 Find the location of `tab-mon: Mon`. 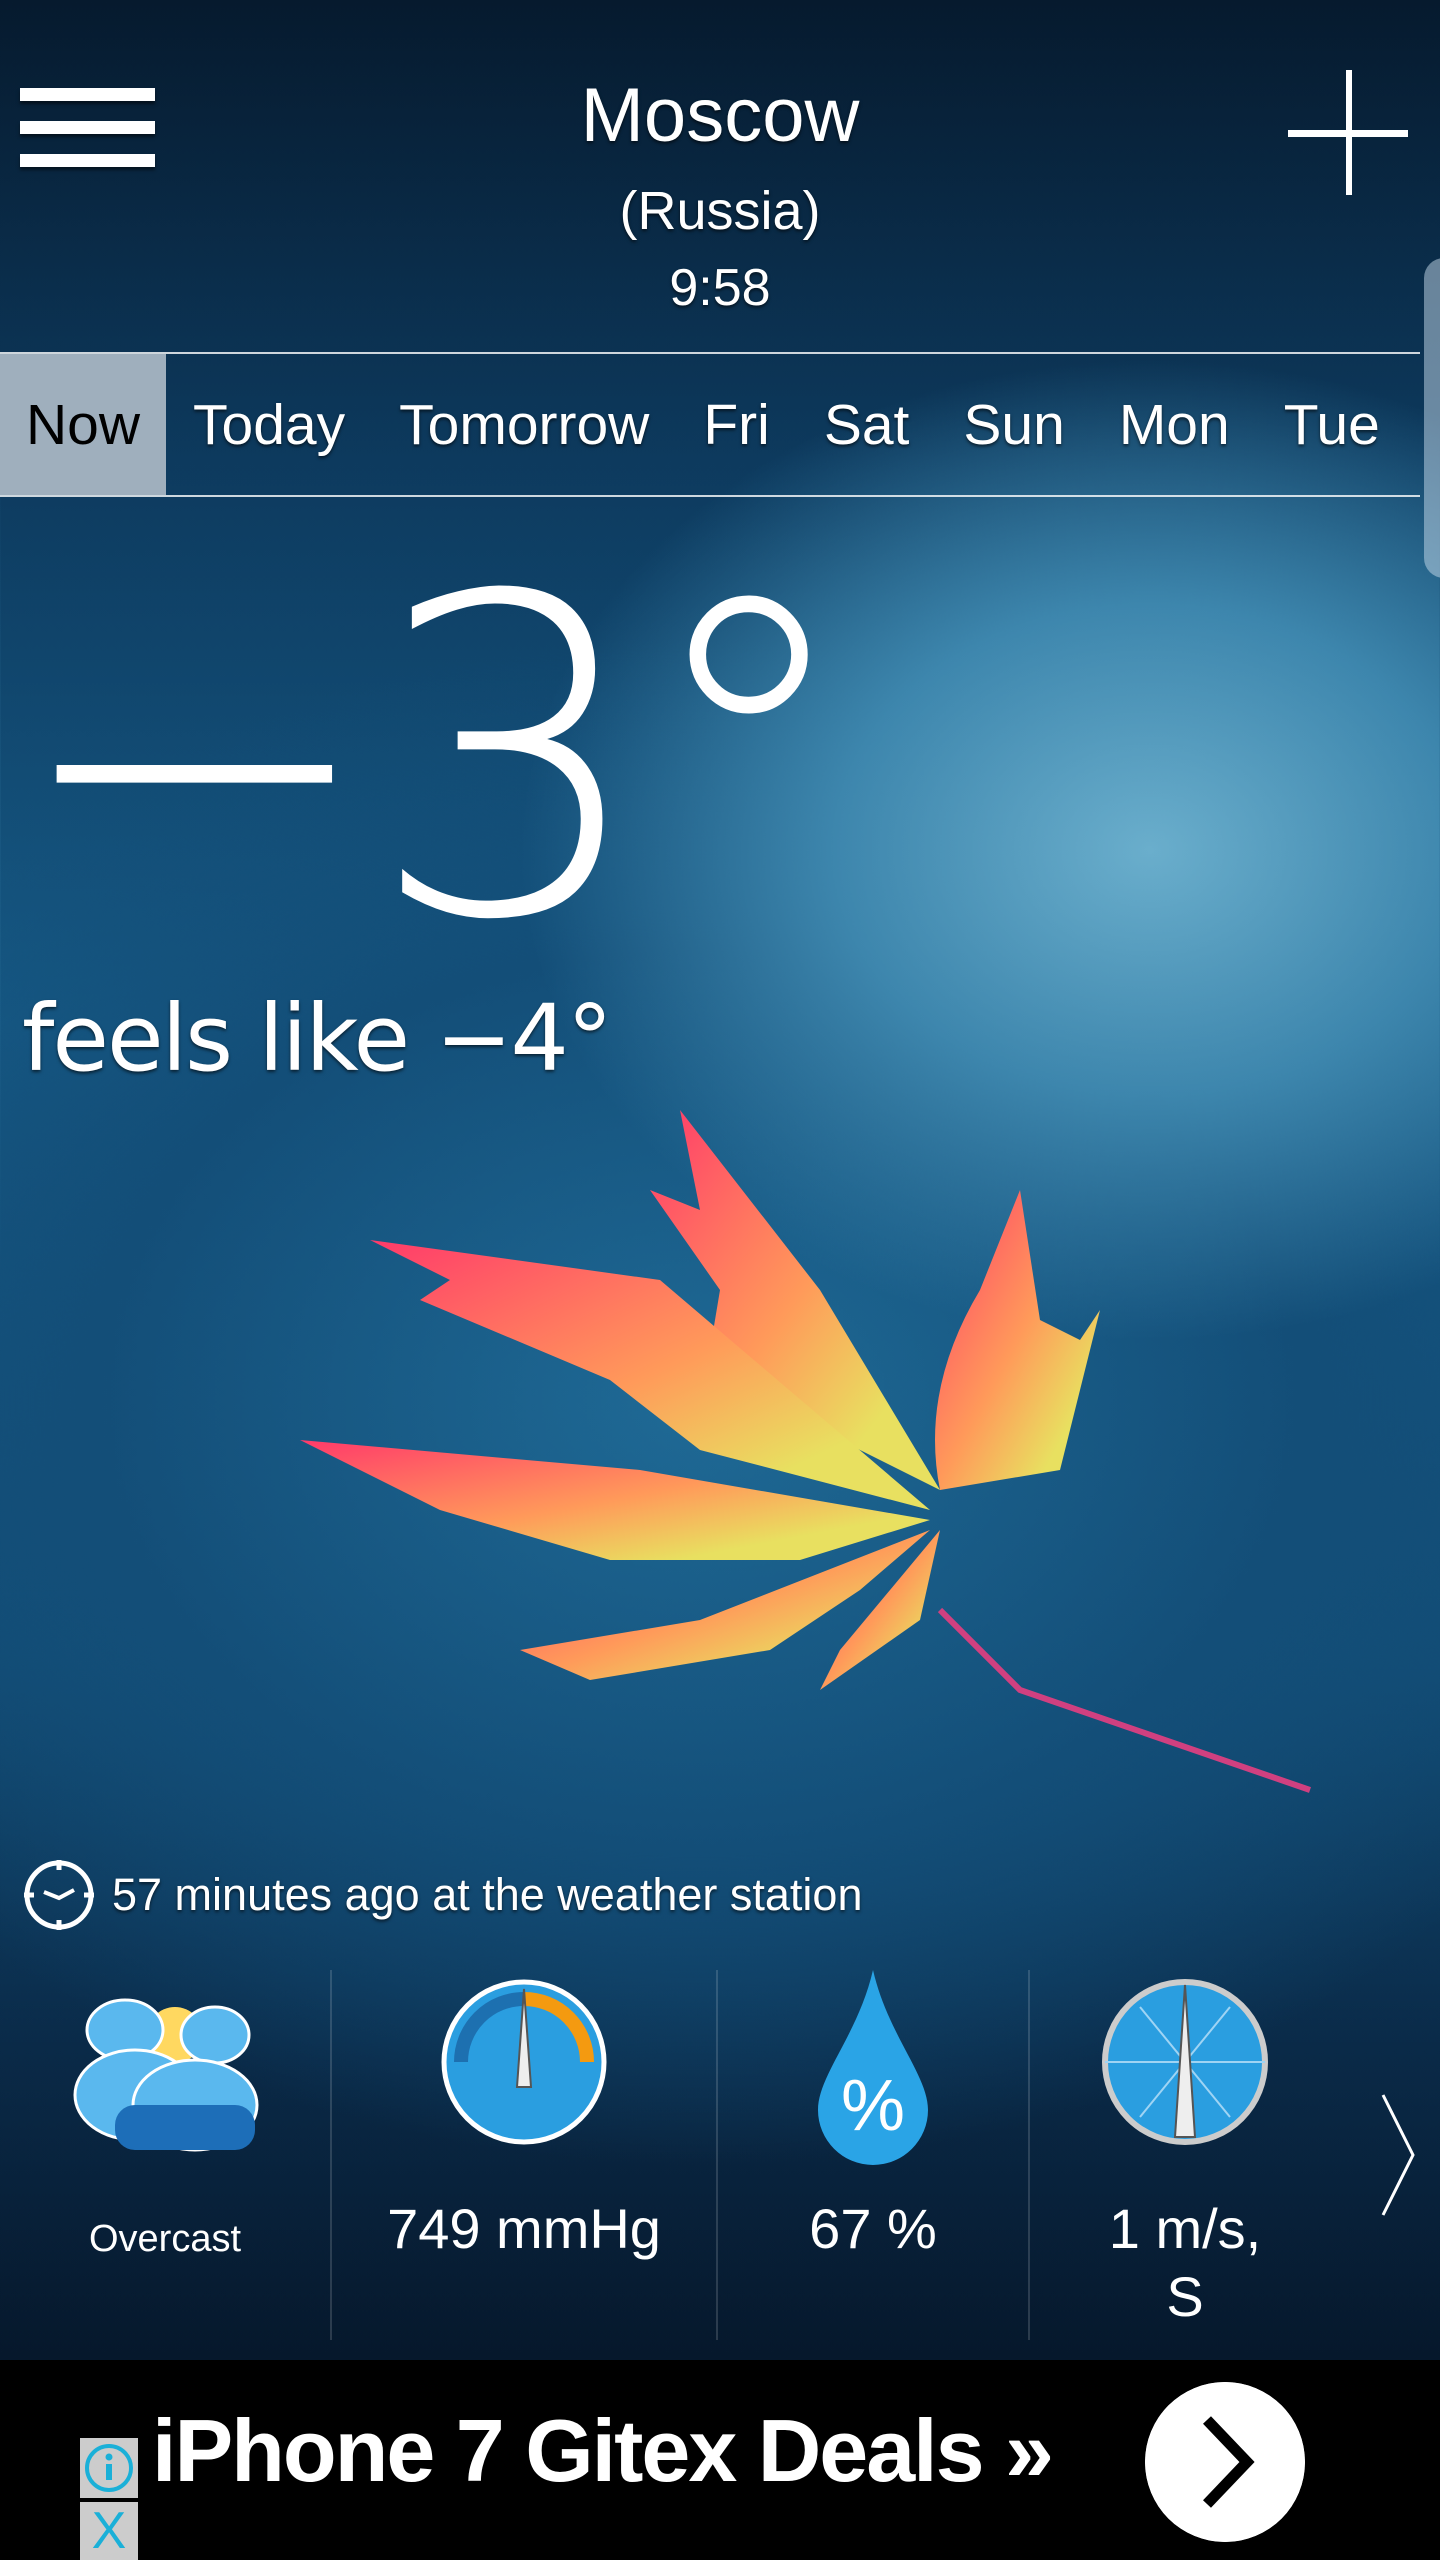

tab-mon: Mon is located at coordinates (1174, 424).